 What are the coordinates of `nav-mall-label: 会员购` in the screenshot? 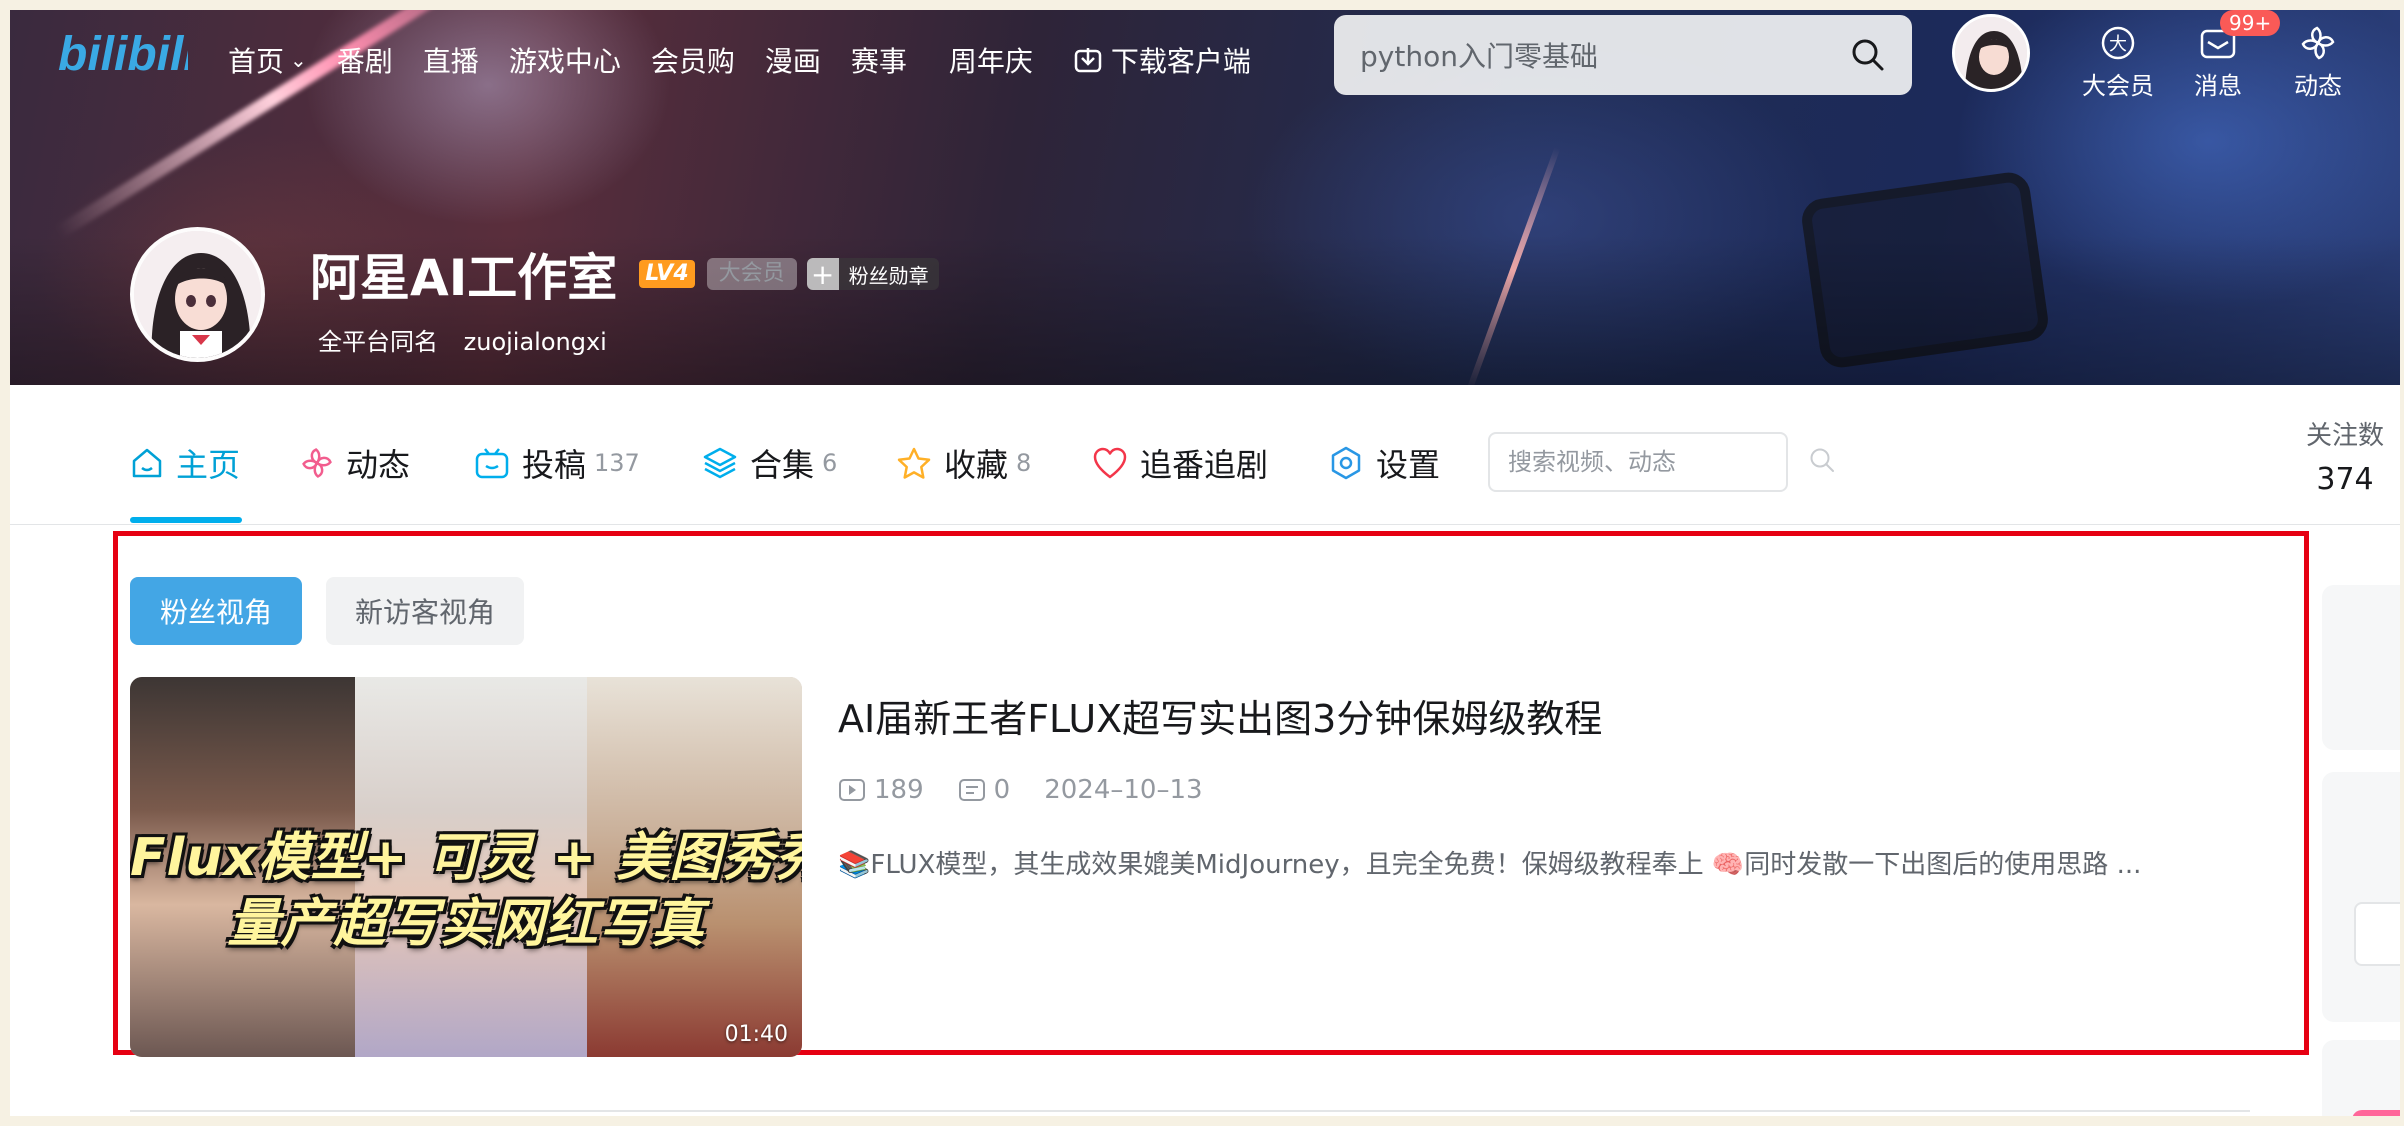 It's located at (692, 61).